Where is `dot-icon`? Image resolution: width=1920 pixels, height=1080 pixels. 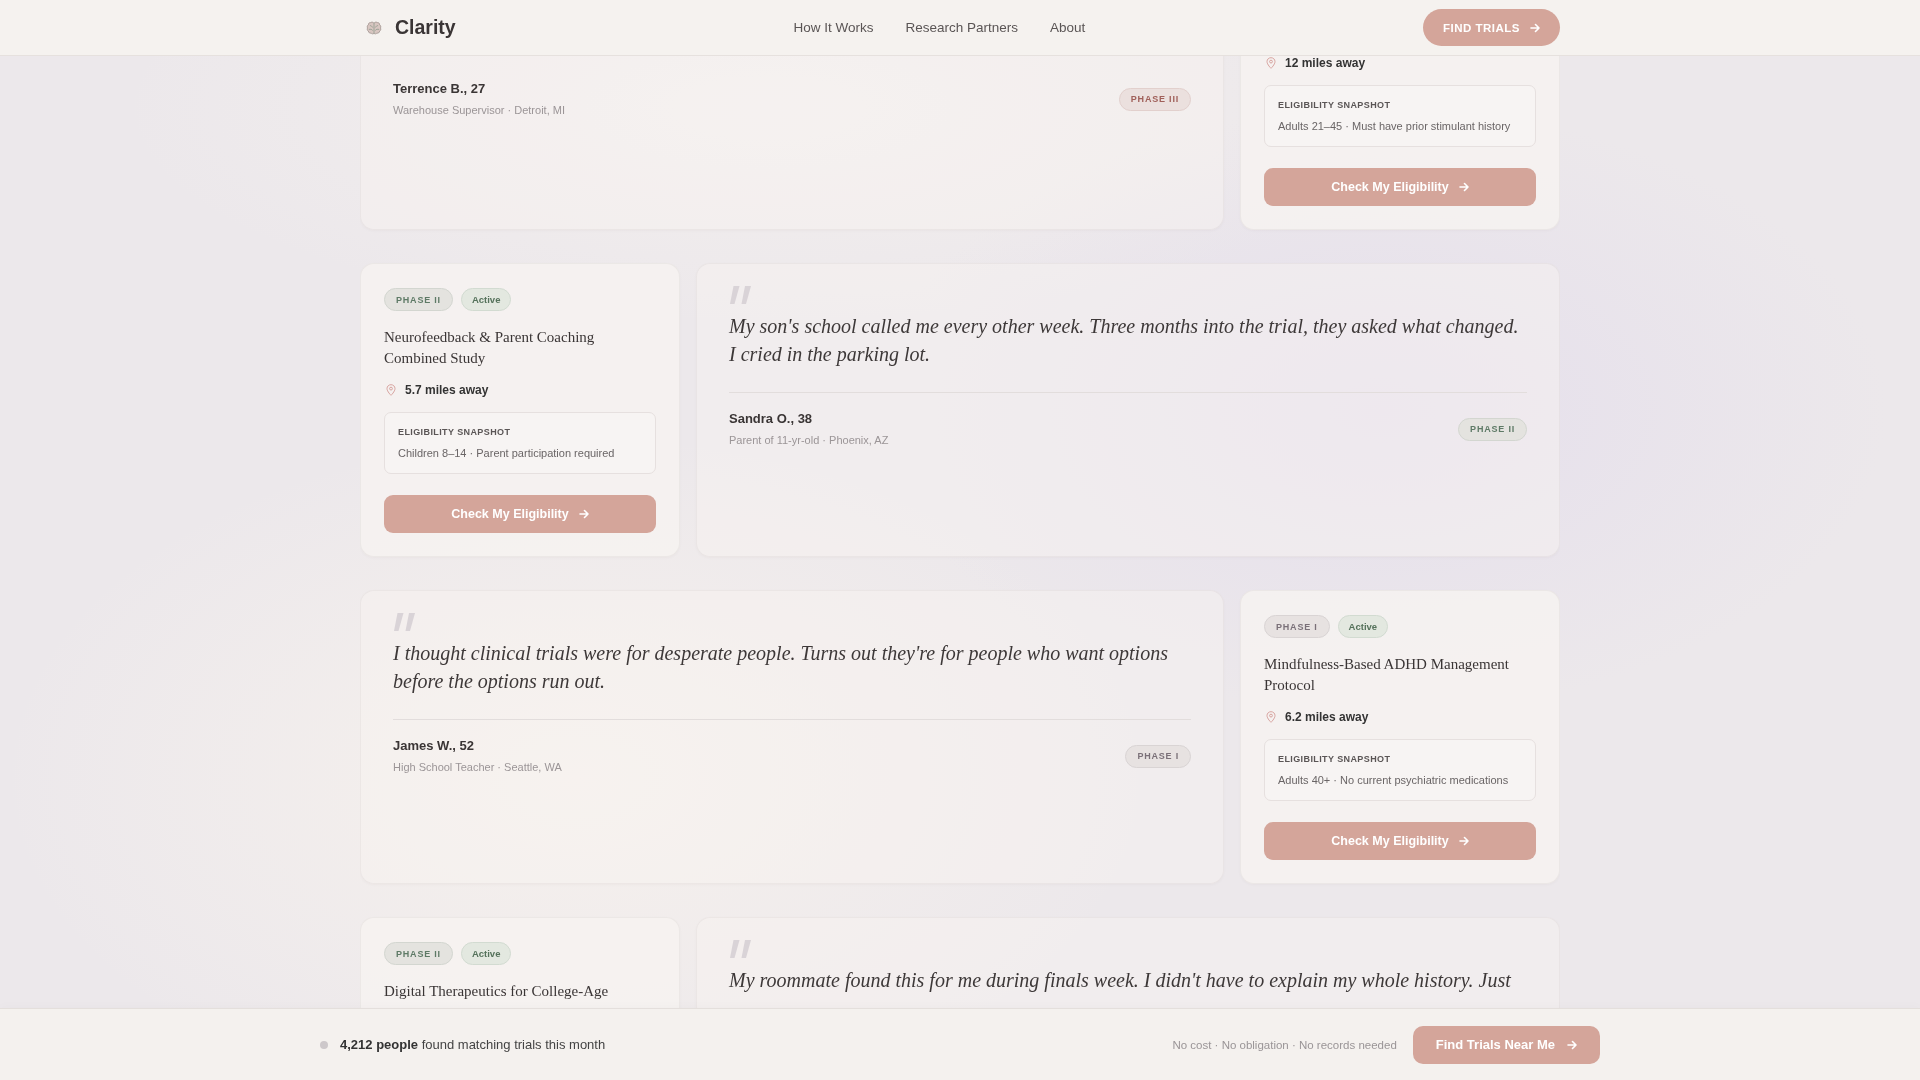
dot-icon is located at coordinates (324, 1044).